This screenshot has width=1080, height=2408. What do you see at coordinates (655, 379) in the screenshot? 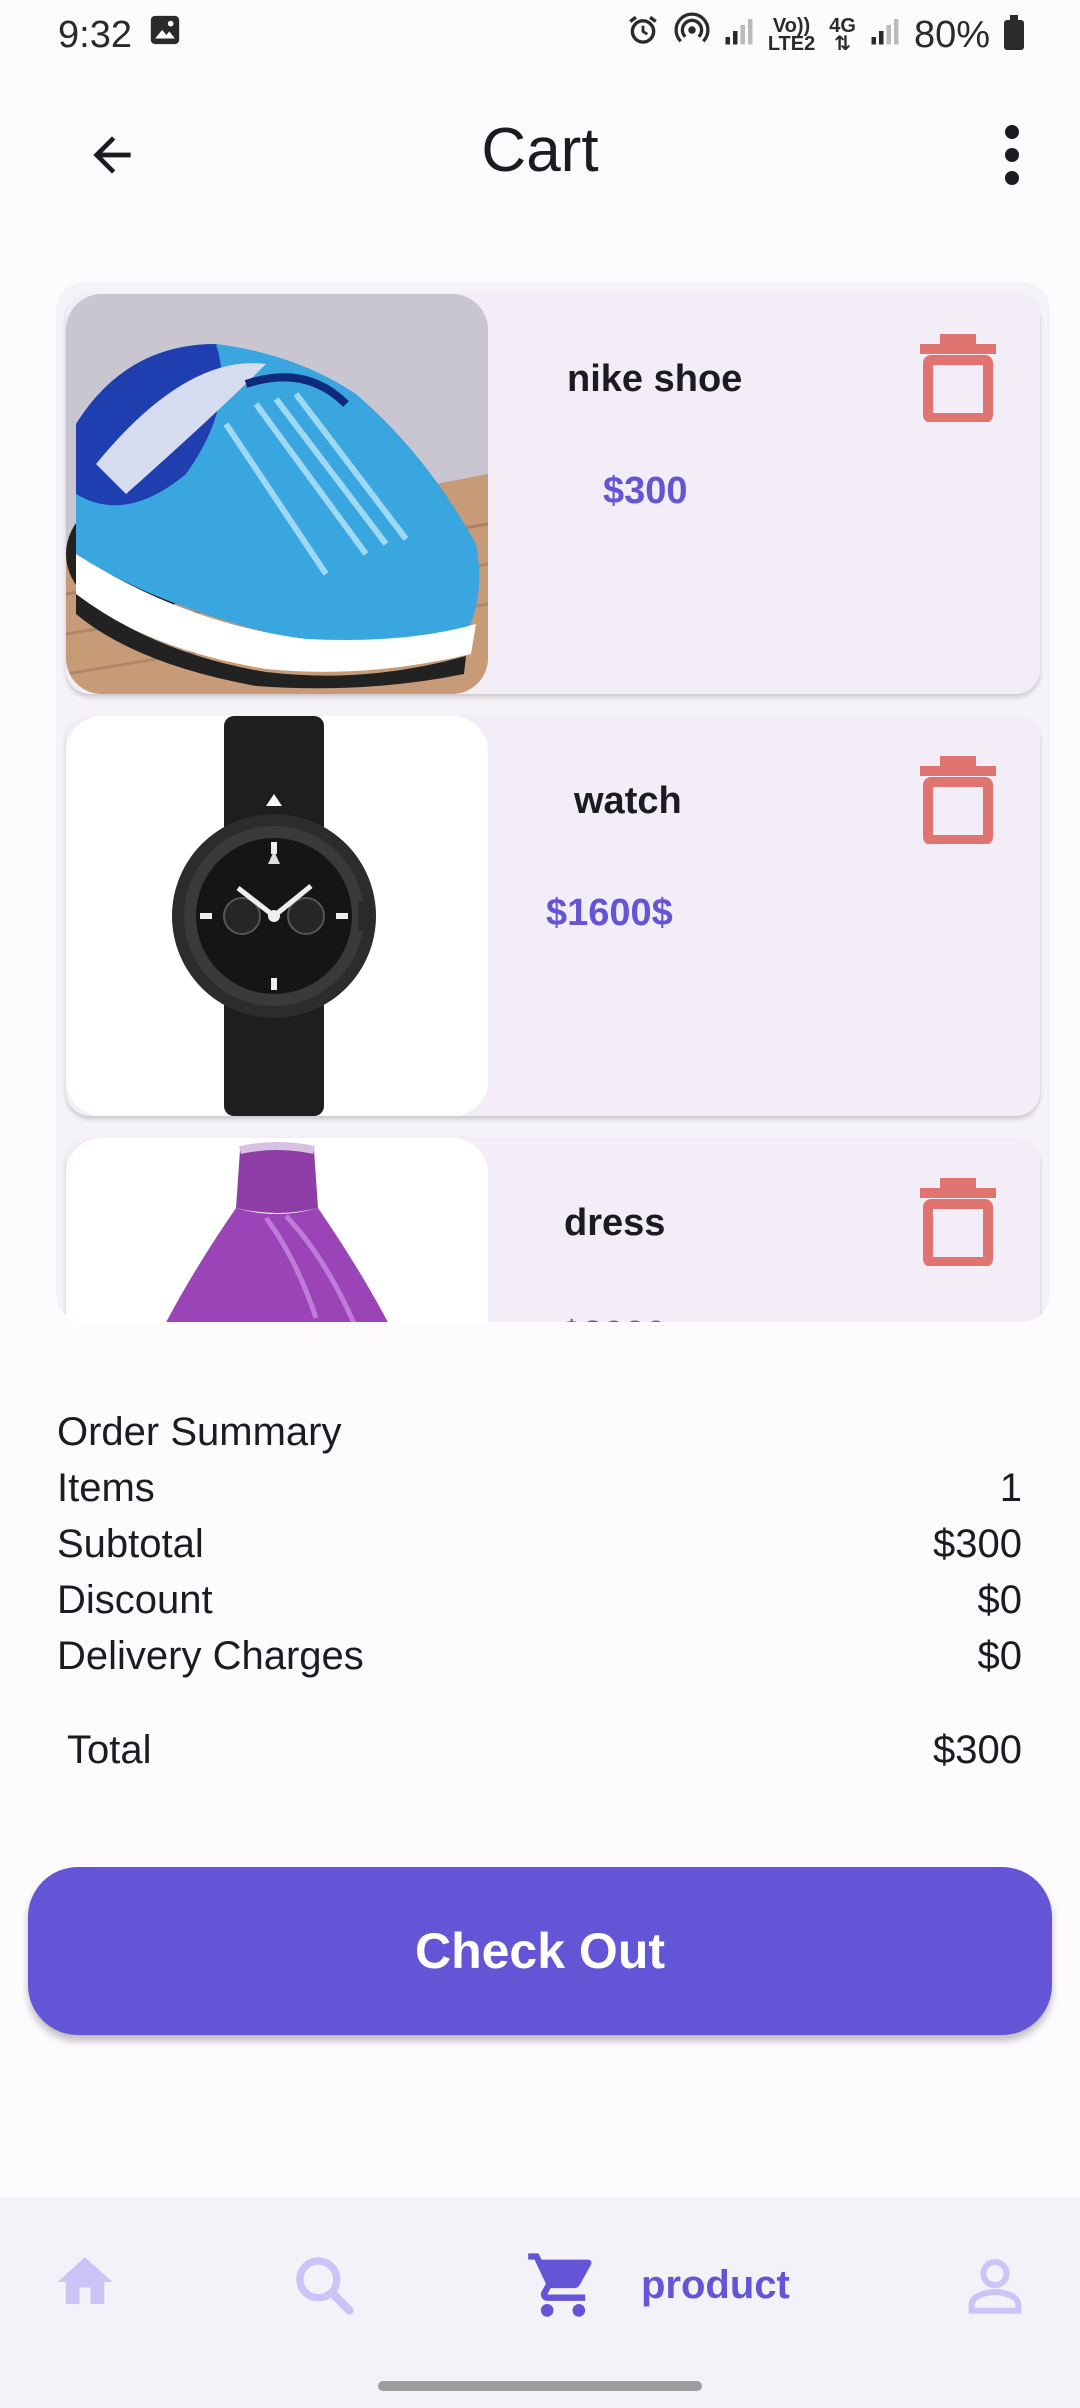
I see `item-name: nike shoe` at bounding box center [655, 379].